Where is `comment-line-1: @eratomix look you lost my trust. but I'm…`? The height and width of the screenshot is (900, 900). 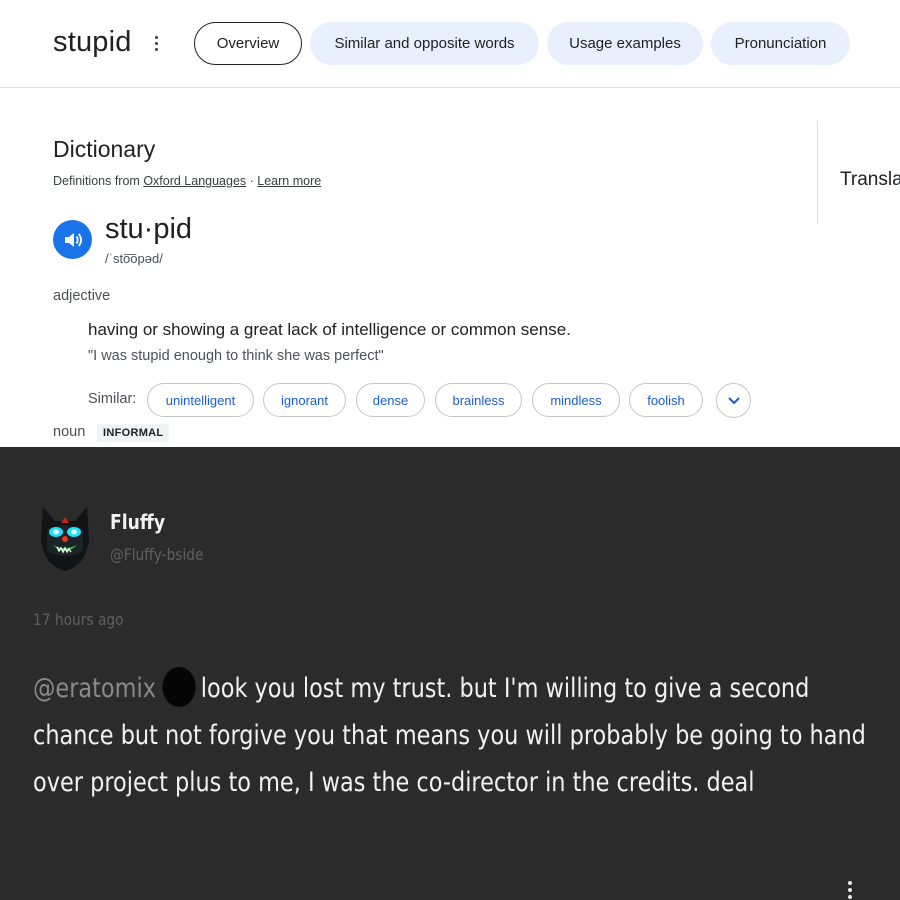
comment-line-1: @eratomix look you lost my trust. but I'm… is located at coordinates (448, 688).